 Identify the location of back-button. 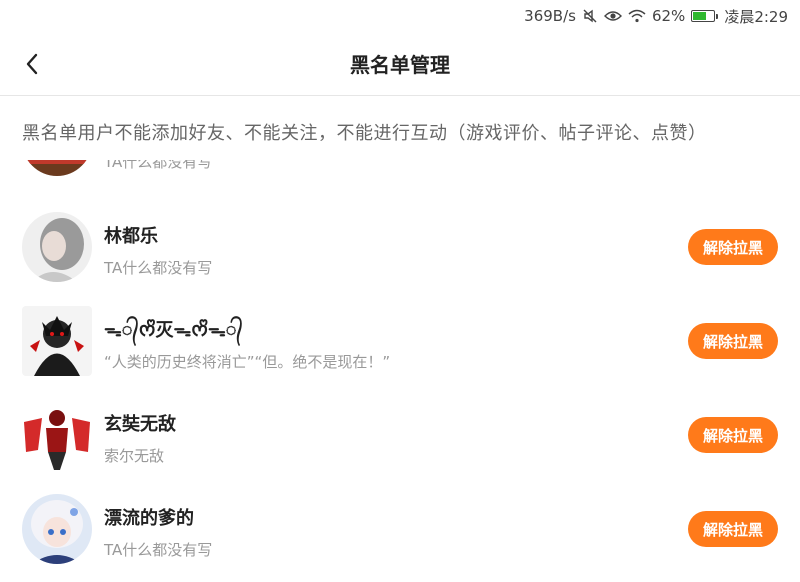
(32, 64).